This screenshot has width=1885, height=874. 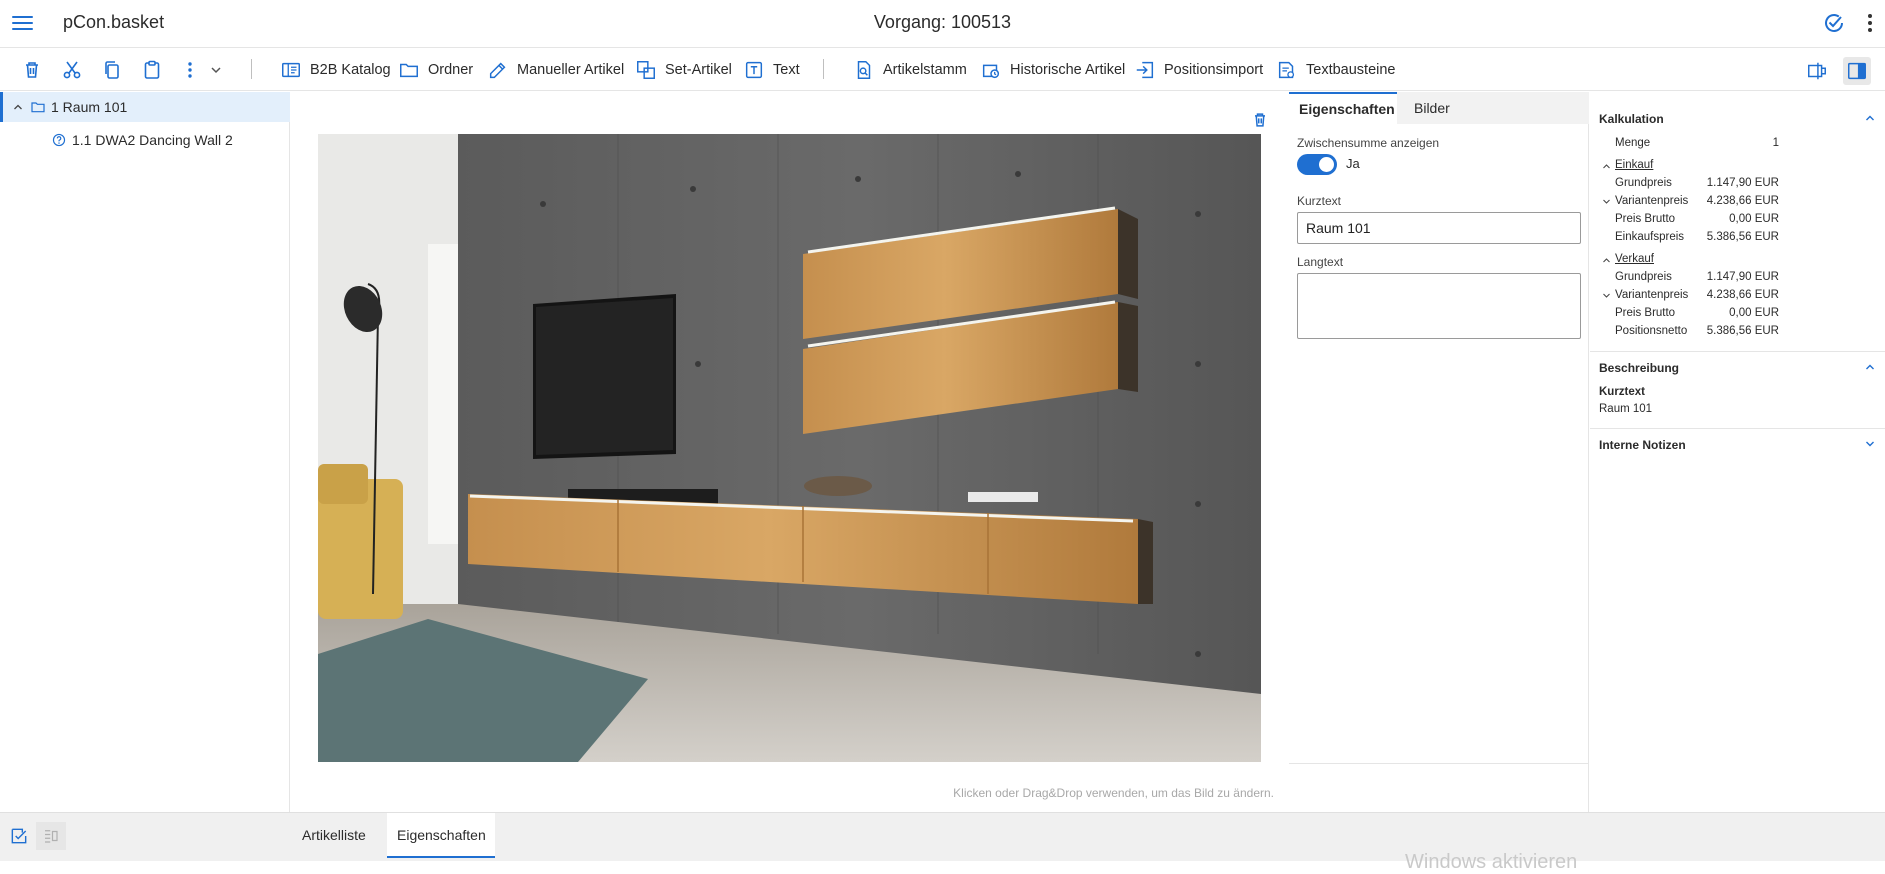 What do you see at coordinates (1198, 70) in the screenshot?
I see `position-import-button: Positionsimport` at bounding box center [1198, 70].